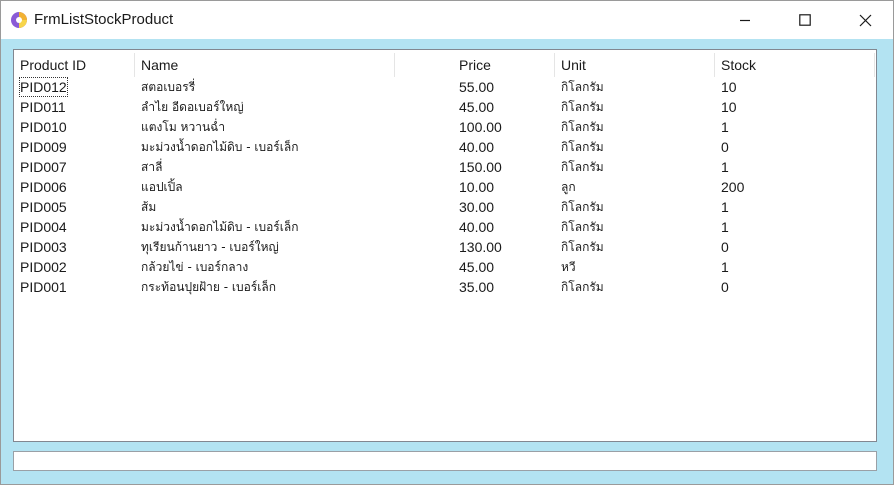 The image size is (894, 485). I want to click on maximize-icon, so click(805, 20).